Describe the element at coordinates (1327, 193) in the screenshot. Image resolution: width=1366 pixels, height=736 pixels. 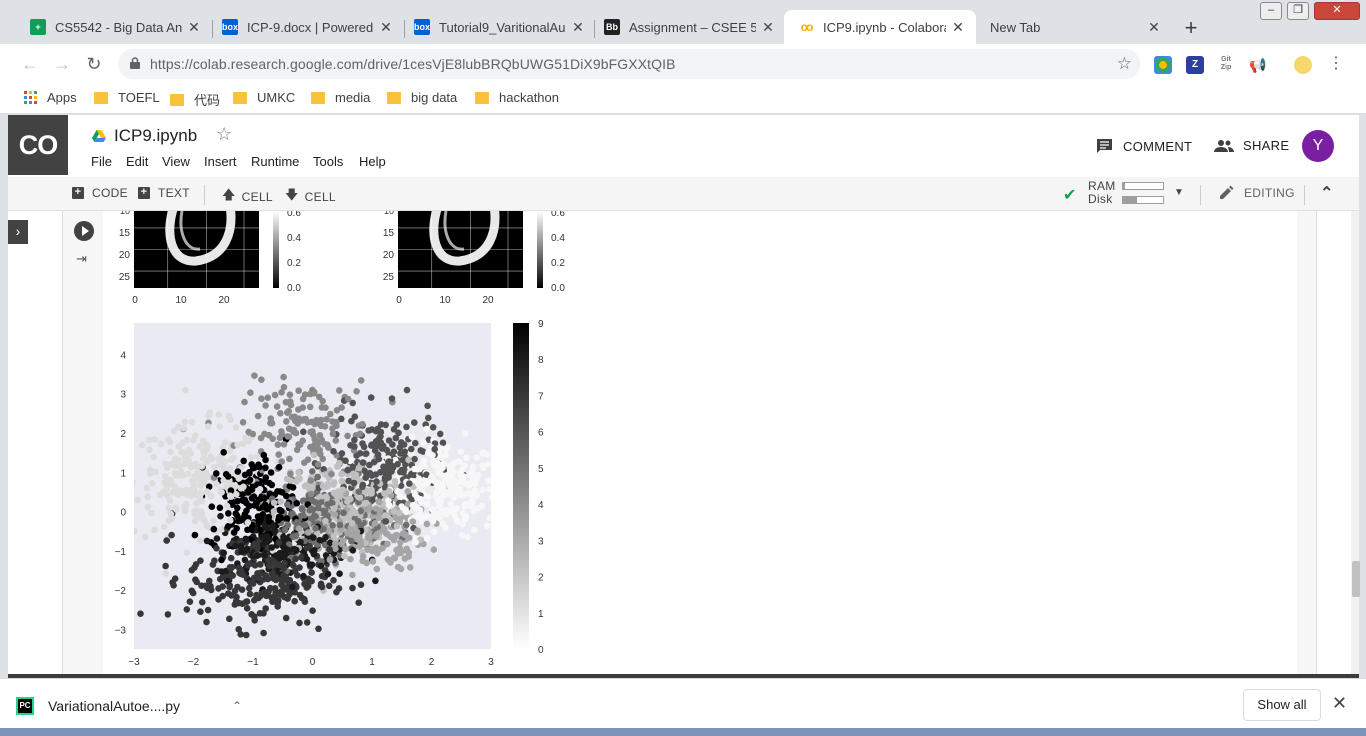
I see `collapse-header-icon: ⌃` at that location.